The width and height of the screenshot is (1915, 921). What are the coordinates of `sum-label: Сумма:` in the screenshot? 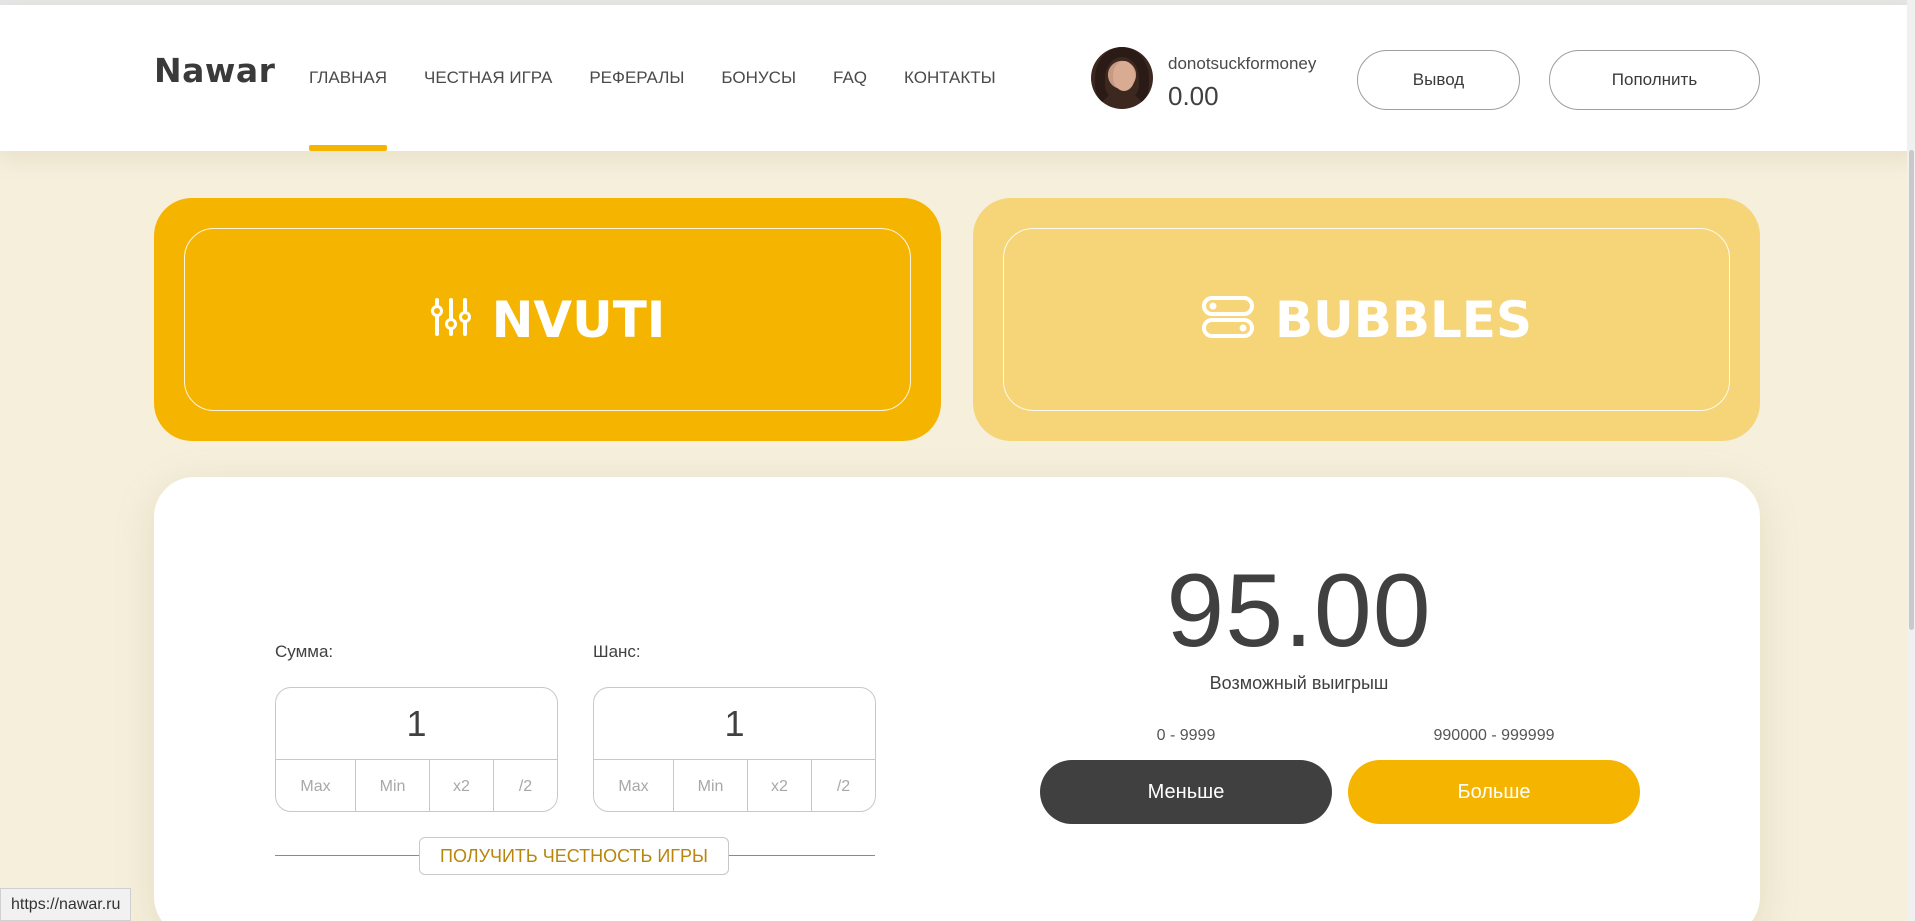 It's located at (304, 651).